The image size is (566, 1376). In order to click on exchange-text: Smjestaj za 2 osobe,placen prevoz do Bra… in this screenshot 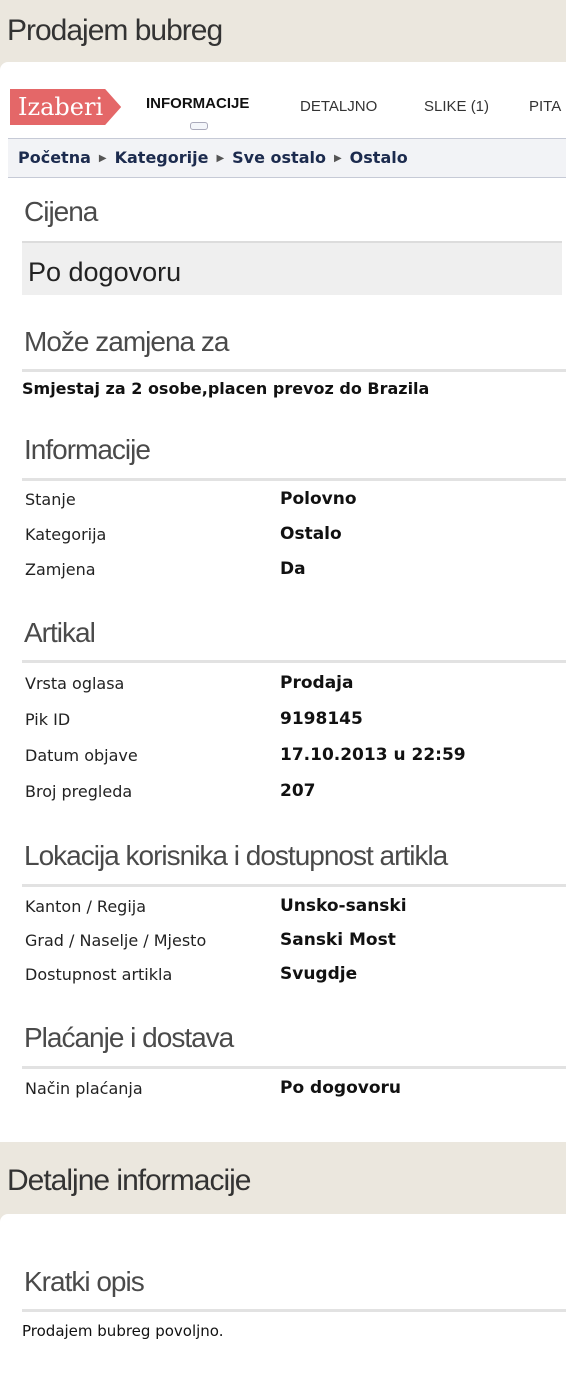, I will do `click(226, 388)`.